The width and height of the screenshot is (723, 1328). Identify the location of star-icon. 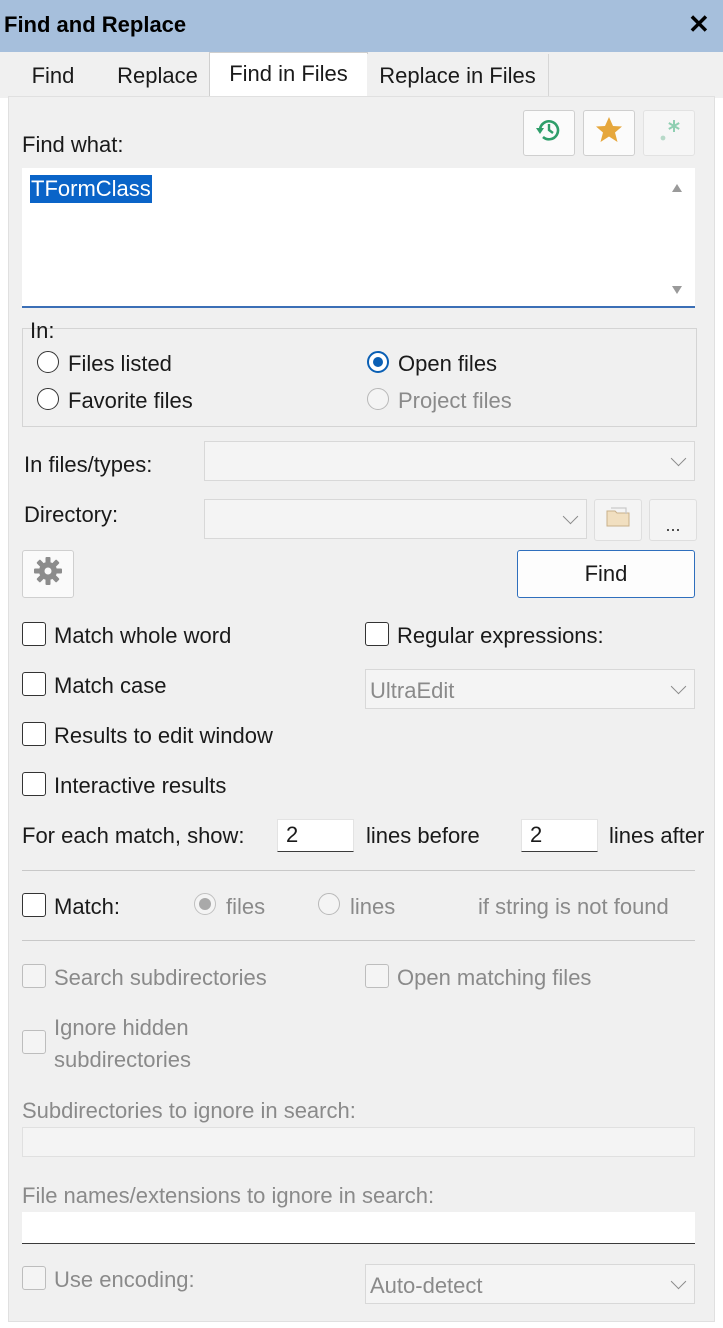
(609, 133).